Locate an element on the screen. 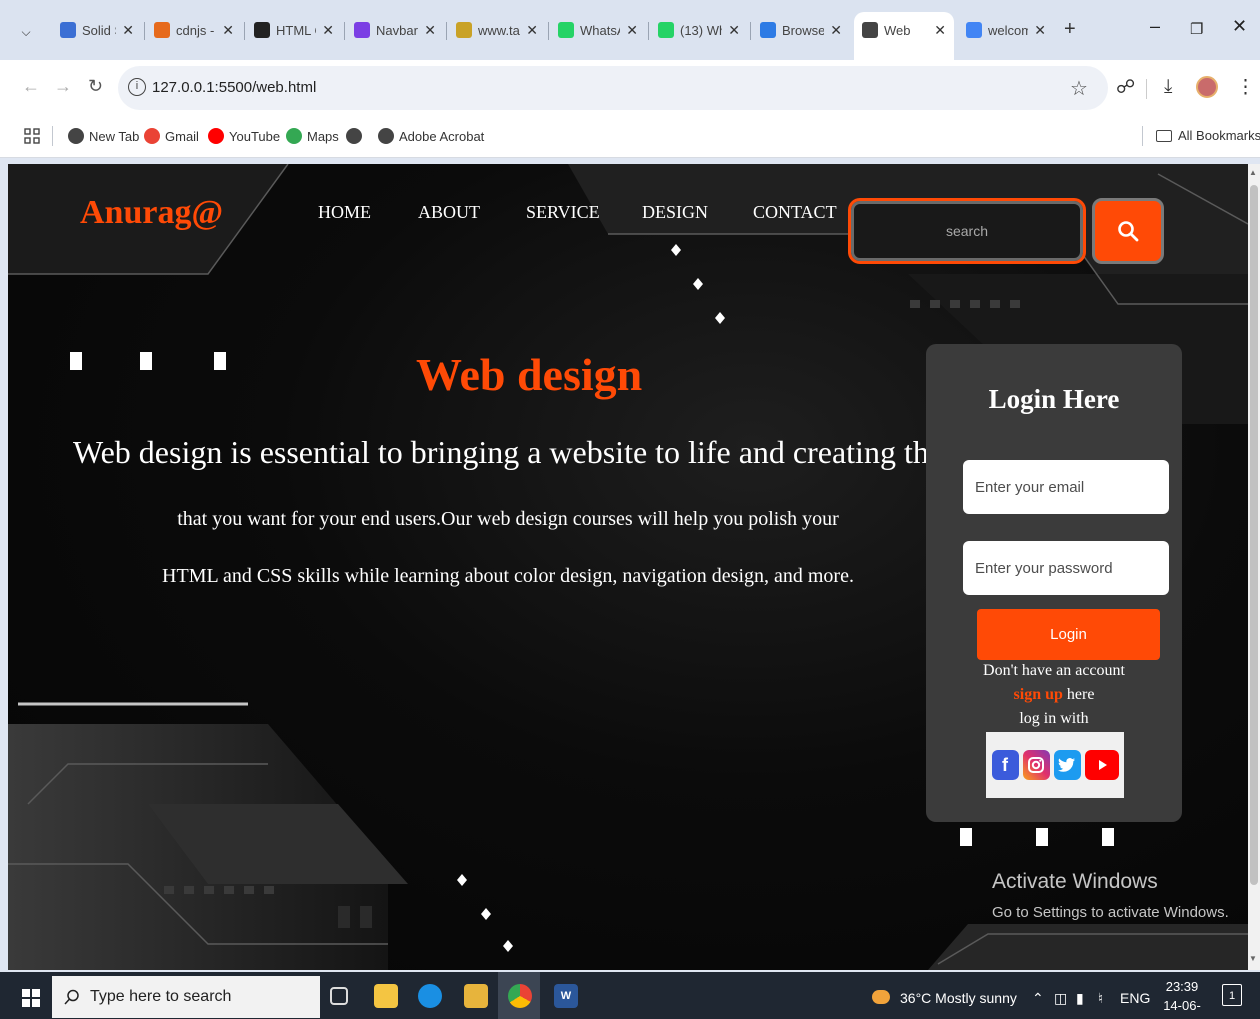  bookmark-divider is located at coordinates (1142, 136).